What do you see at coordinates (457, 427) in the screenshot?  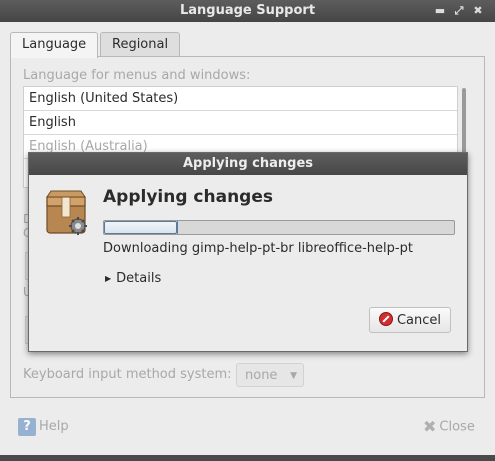 I see `close-button-label: Close` at bounding box center [457, 427].